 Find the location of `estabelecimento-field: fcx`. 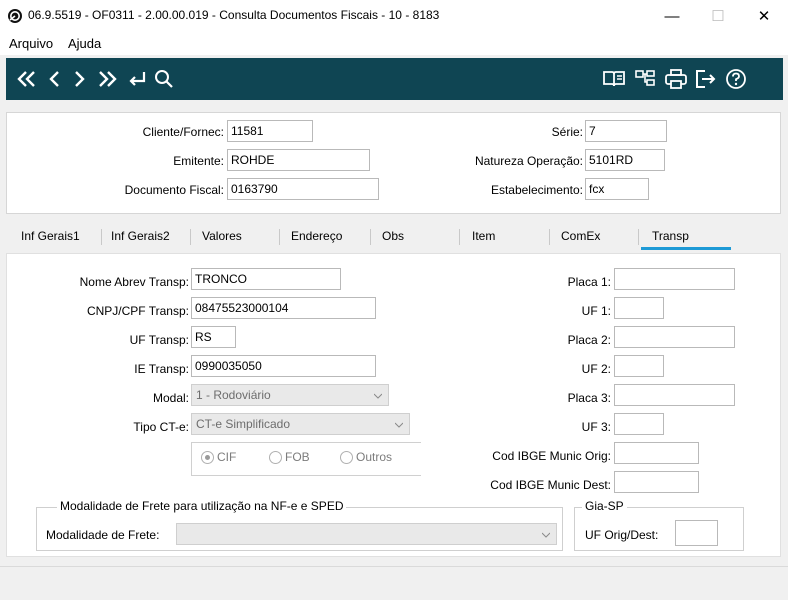

estabelecimento-field: fcx is located at coordinates (617, 189).